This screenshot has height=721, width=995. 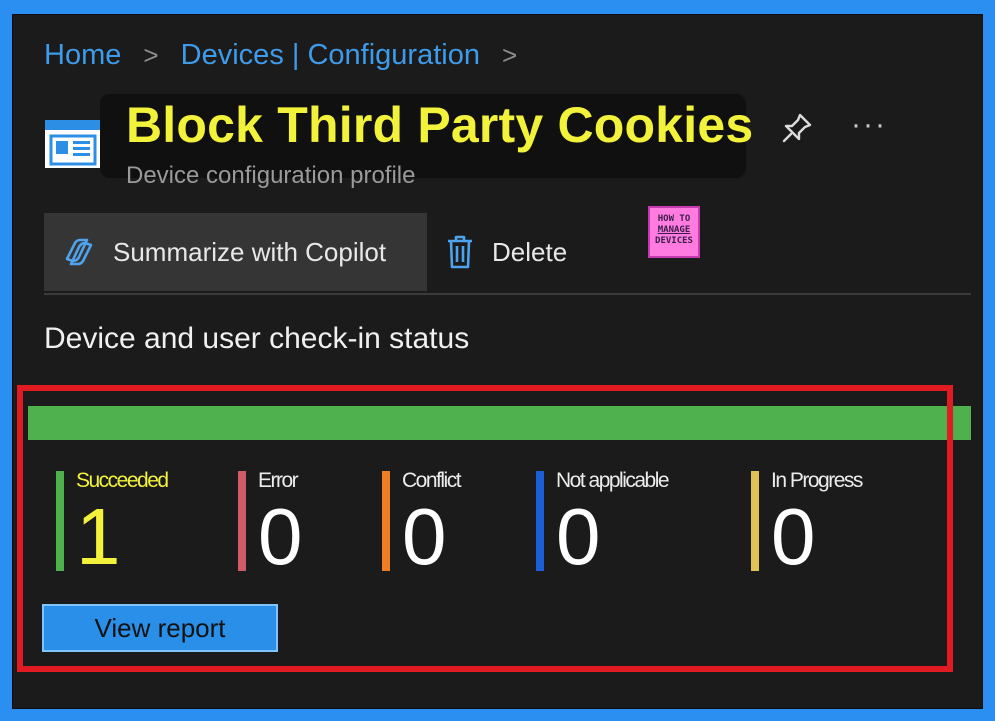 What do you see at coordinates (250, 251) in the screenshot?
I see `copilot-button-label: Summarize with Copilot` at bounding box center [250, 251].